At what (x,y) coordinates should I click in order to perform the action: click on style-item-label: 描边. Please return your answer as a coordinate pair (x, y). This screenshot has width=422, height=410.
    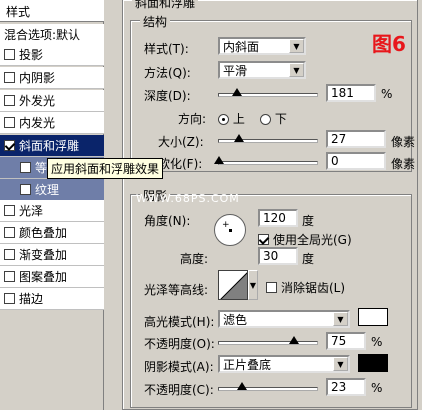
    Looking at the image, I should click on (31, 299).